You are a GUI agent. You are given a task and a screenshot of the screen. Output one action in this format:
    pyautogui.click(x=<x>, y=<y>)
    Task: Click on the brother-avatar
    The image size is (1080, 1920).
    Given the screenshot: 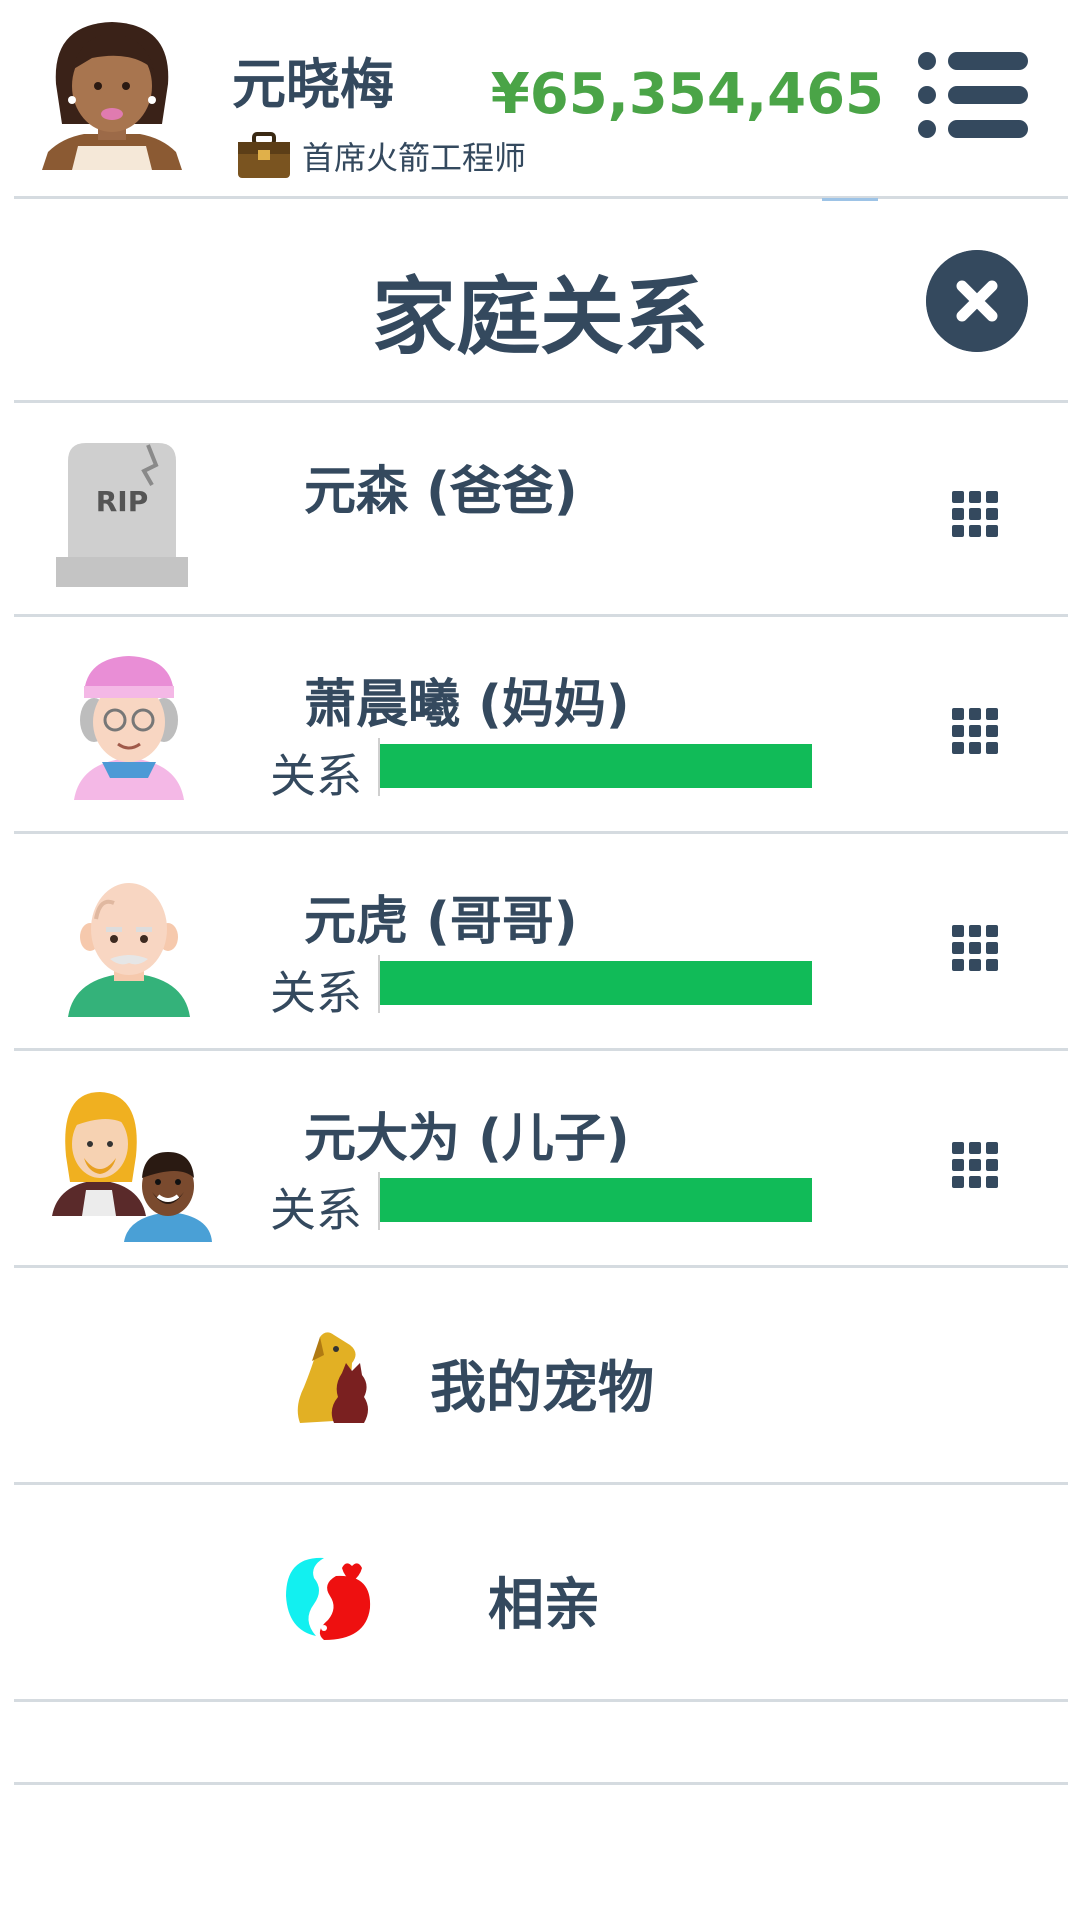 What is the action you would take?
    pyautogui.click(x=129, y=950)
    